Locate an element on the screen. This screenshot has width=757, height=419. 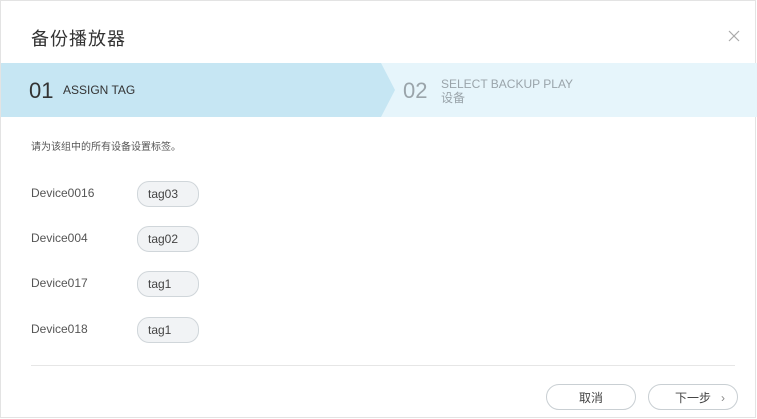
tag-field: tag02 is located at coordinates (168, 239).